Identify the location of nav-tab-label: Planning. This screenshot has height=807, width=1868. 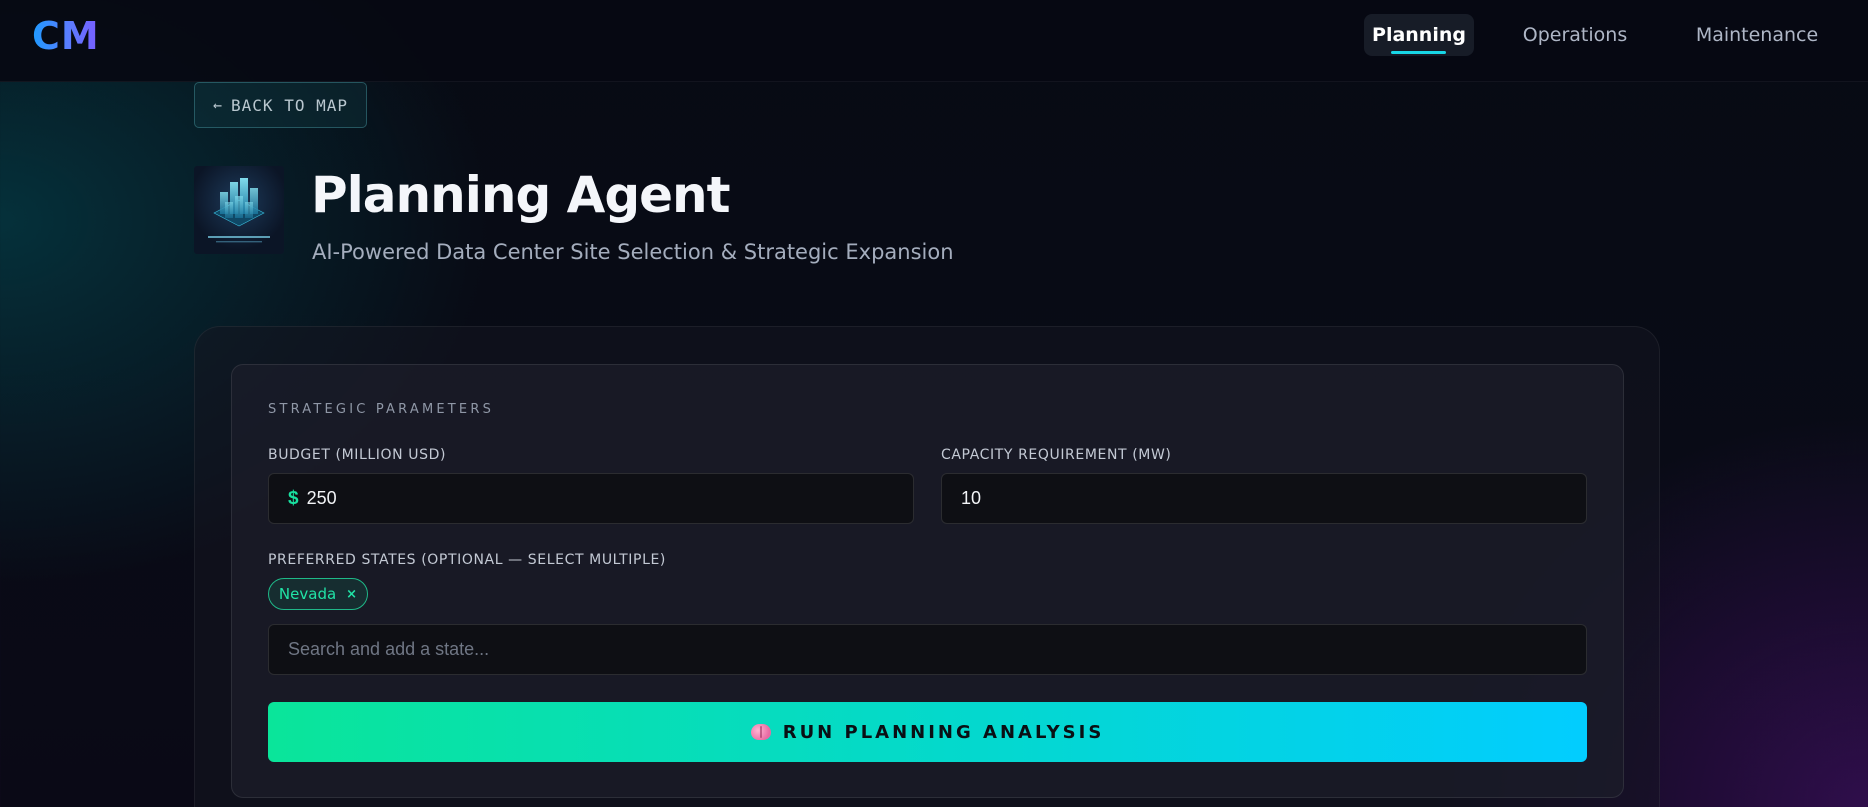
(1419, 35).